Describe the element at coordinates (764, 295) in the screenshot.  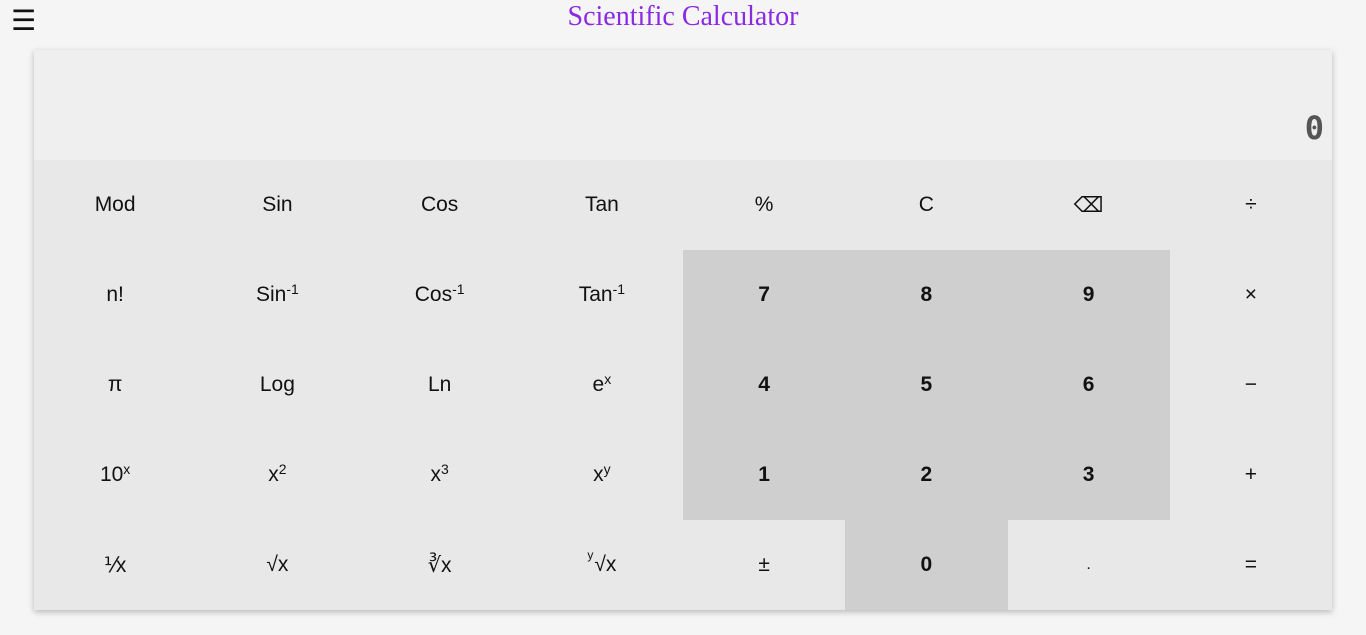
I see `digit-7-button: 7` at that location.